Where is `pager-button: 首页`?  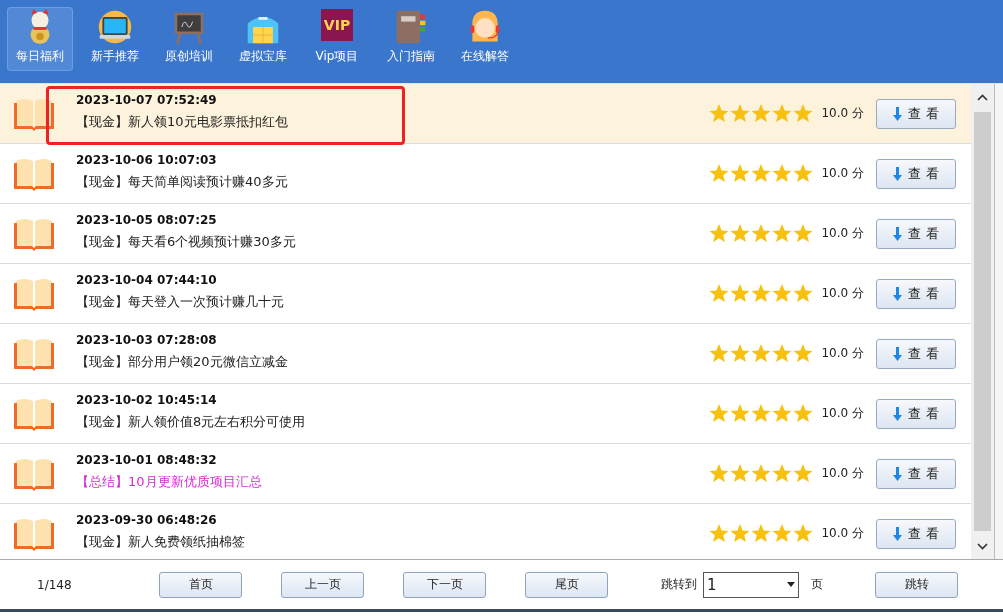 pager-button: 首页 is located at coordinates (200, 584).